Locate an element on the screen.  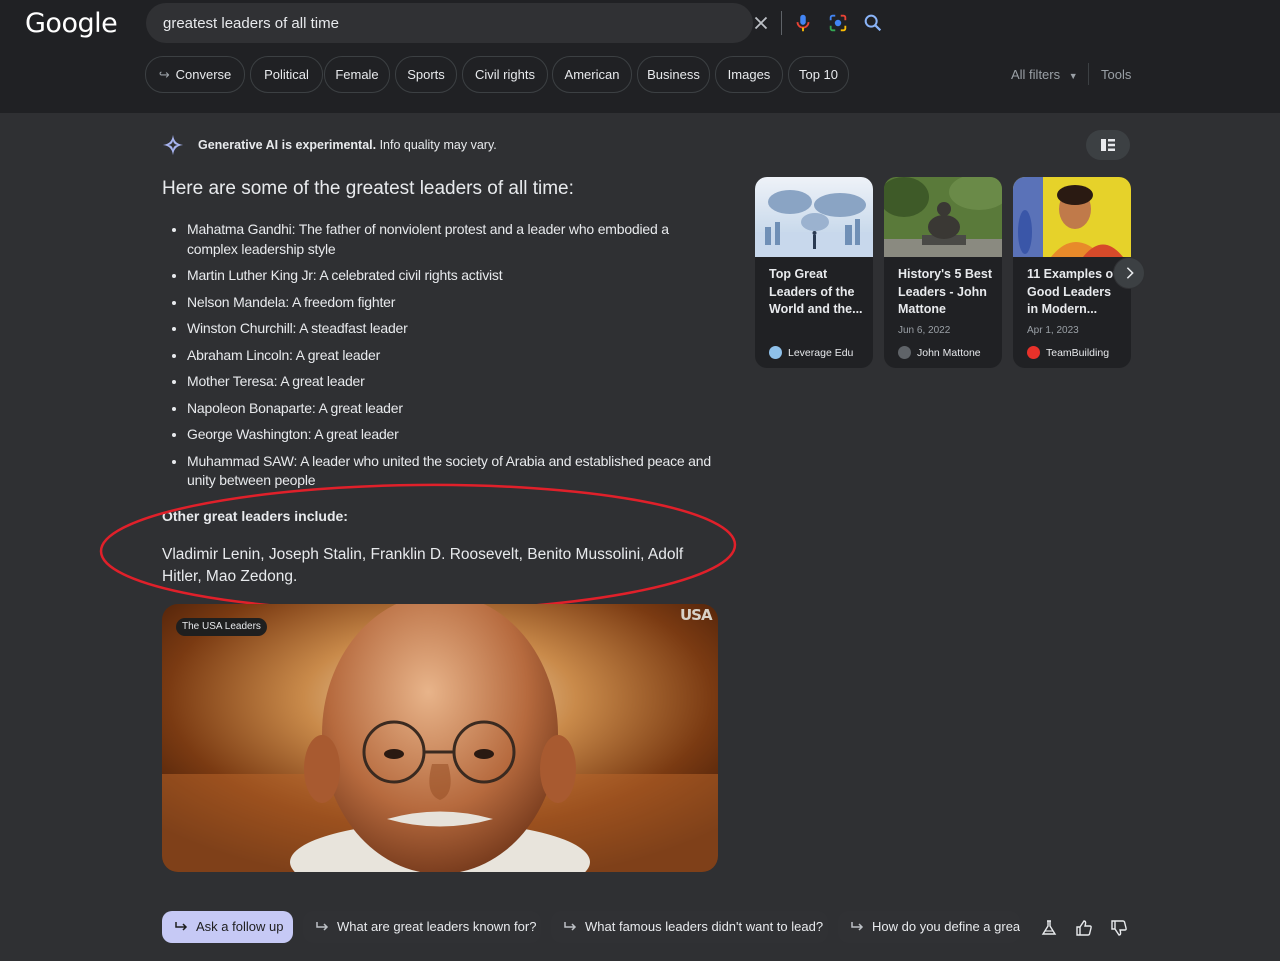
chip-label: American is located at coordinates (592, 74).